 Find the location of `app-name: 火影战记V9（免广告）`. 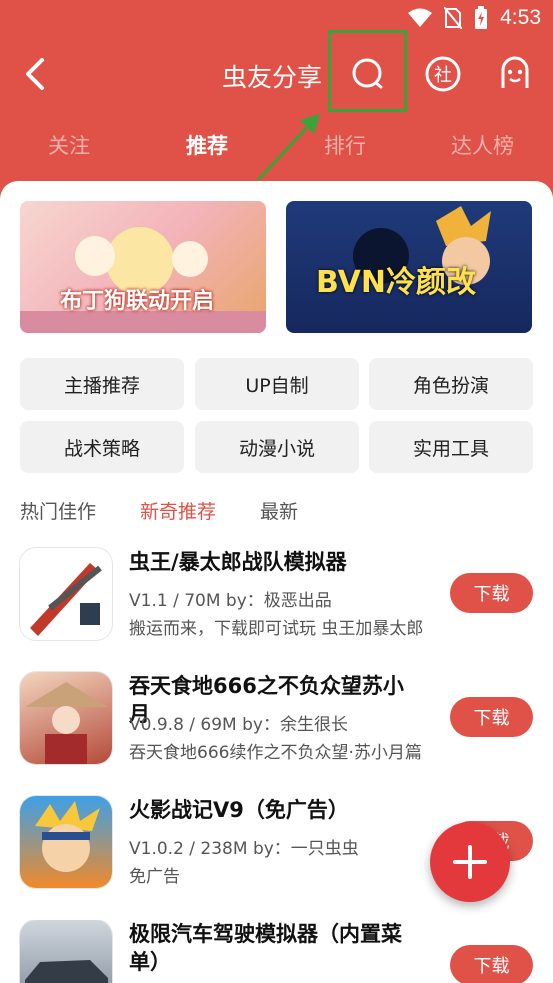

app-name: 火影战记V9（免广告） is located at coordinates (239, 810).